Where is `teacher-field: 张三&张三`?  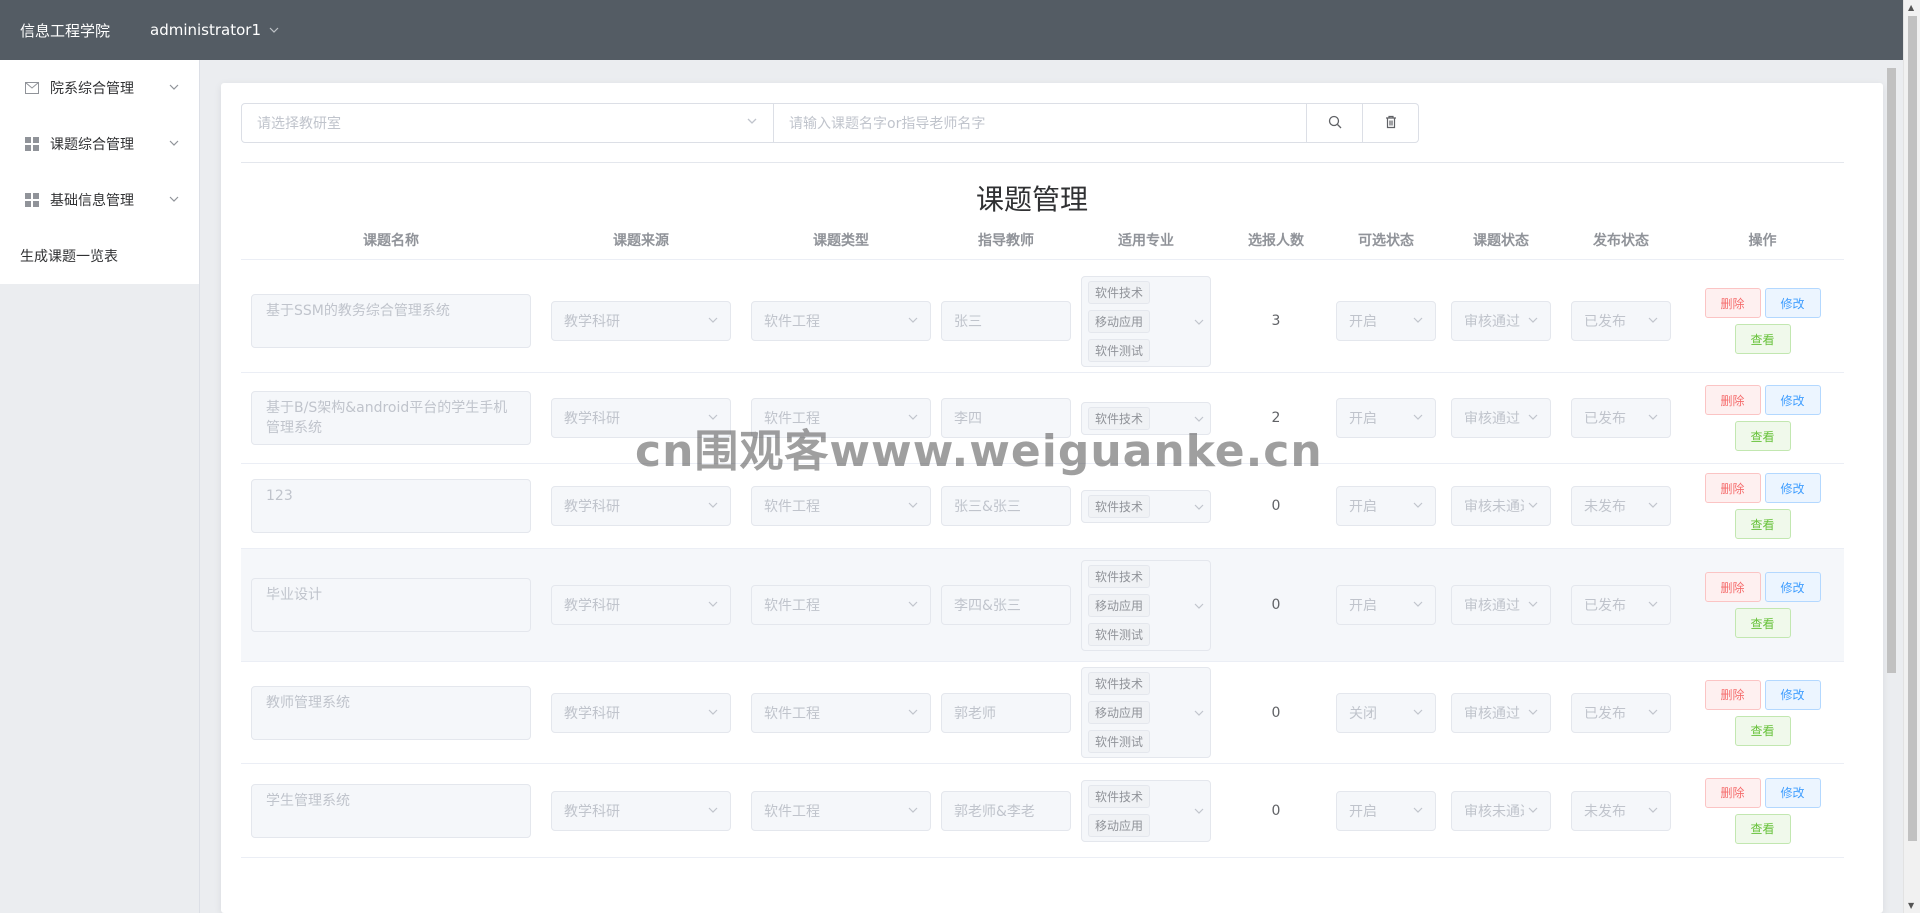
teacher-field: 张三&张三 is located at coordinates (1006, 506).